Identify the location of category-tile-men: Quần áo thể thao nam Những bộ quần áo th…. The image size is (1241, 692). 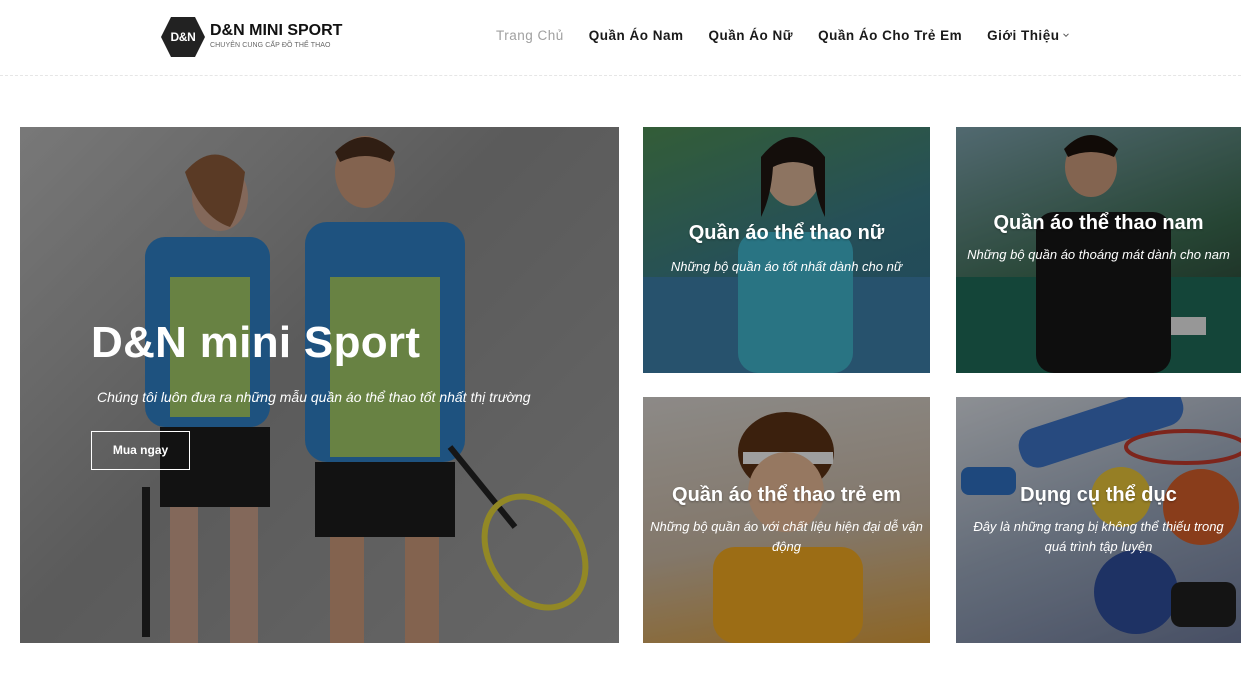
(1098, 250).